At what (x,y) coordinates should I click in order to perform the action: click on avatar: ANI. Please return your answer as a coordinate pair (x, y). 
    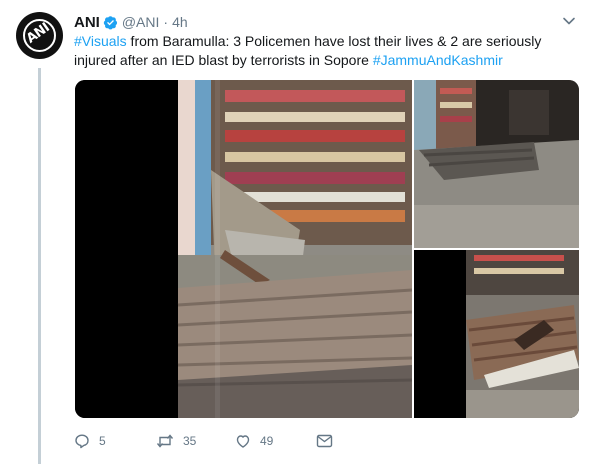
    Looking at the image, I should click on (39, 35).